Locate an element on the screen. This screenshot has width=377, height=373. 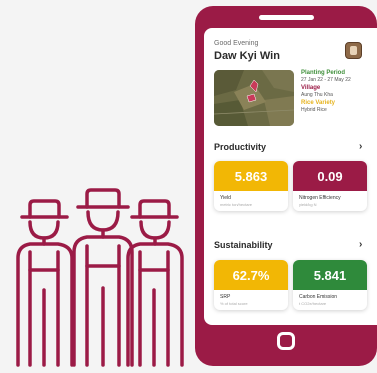
carbon-emission-unit: t CO2e/hectare is located at coordinates (313, 303).